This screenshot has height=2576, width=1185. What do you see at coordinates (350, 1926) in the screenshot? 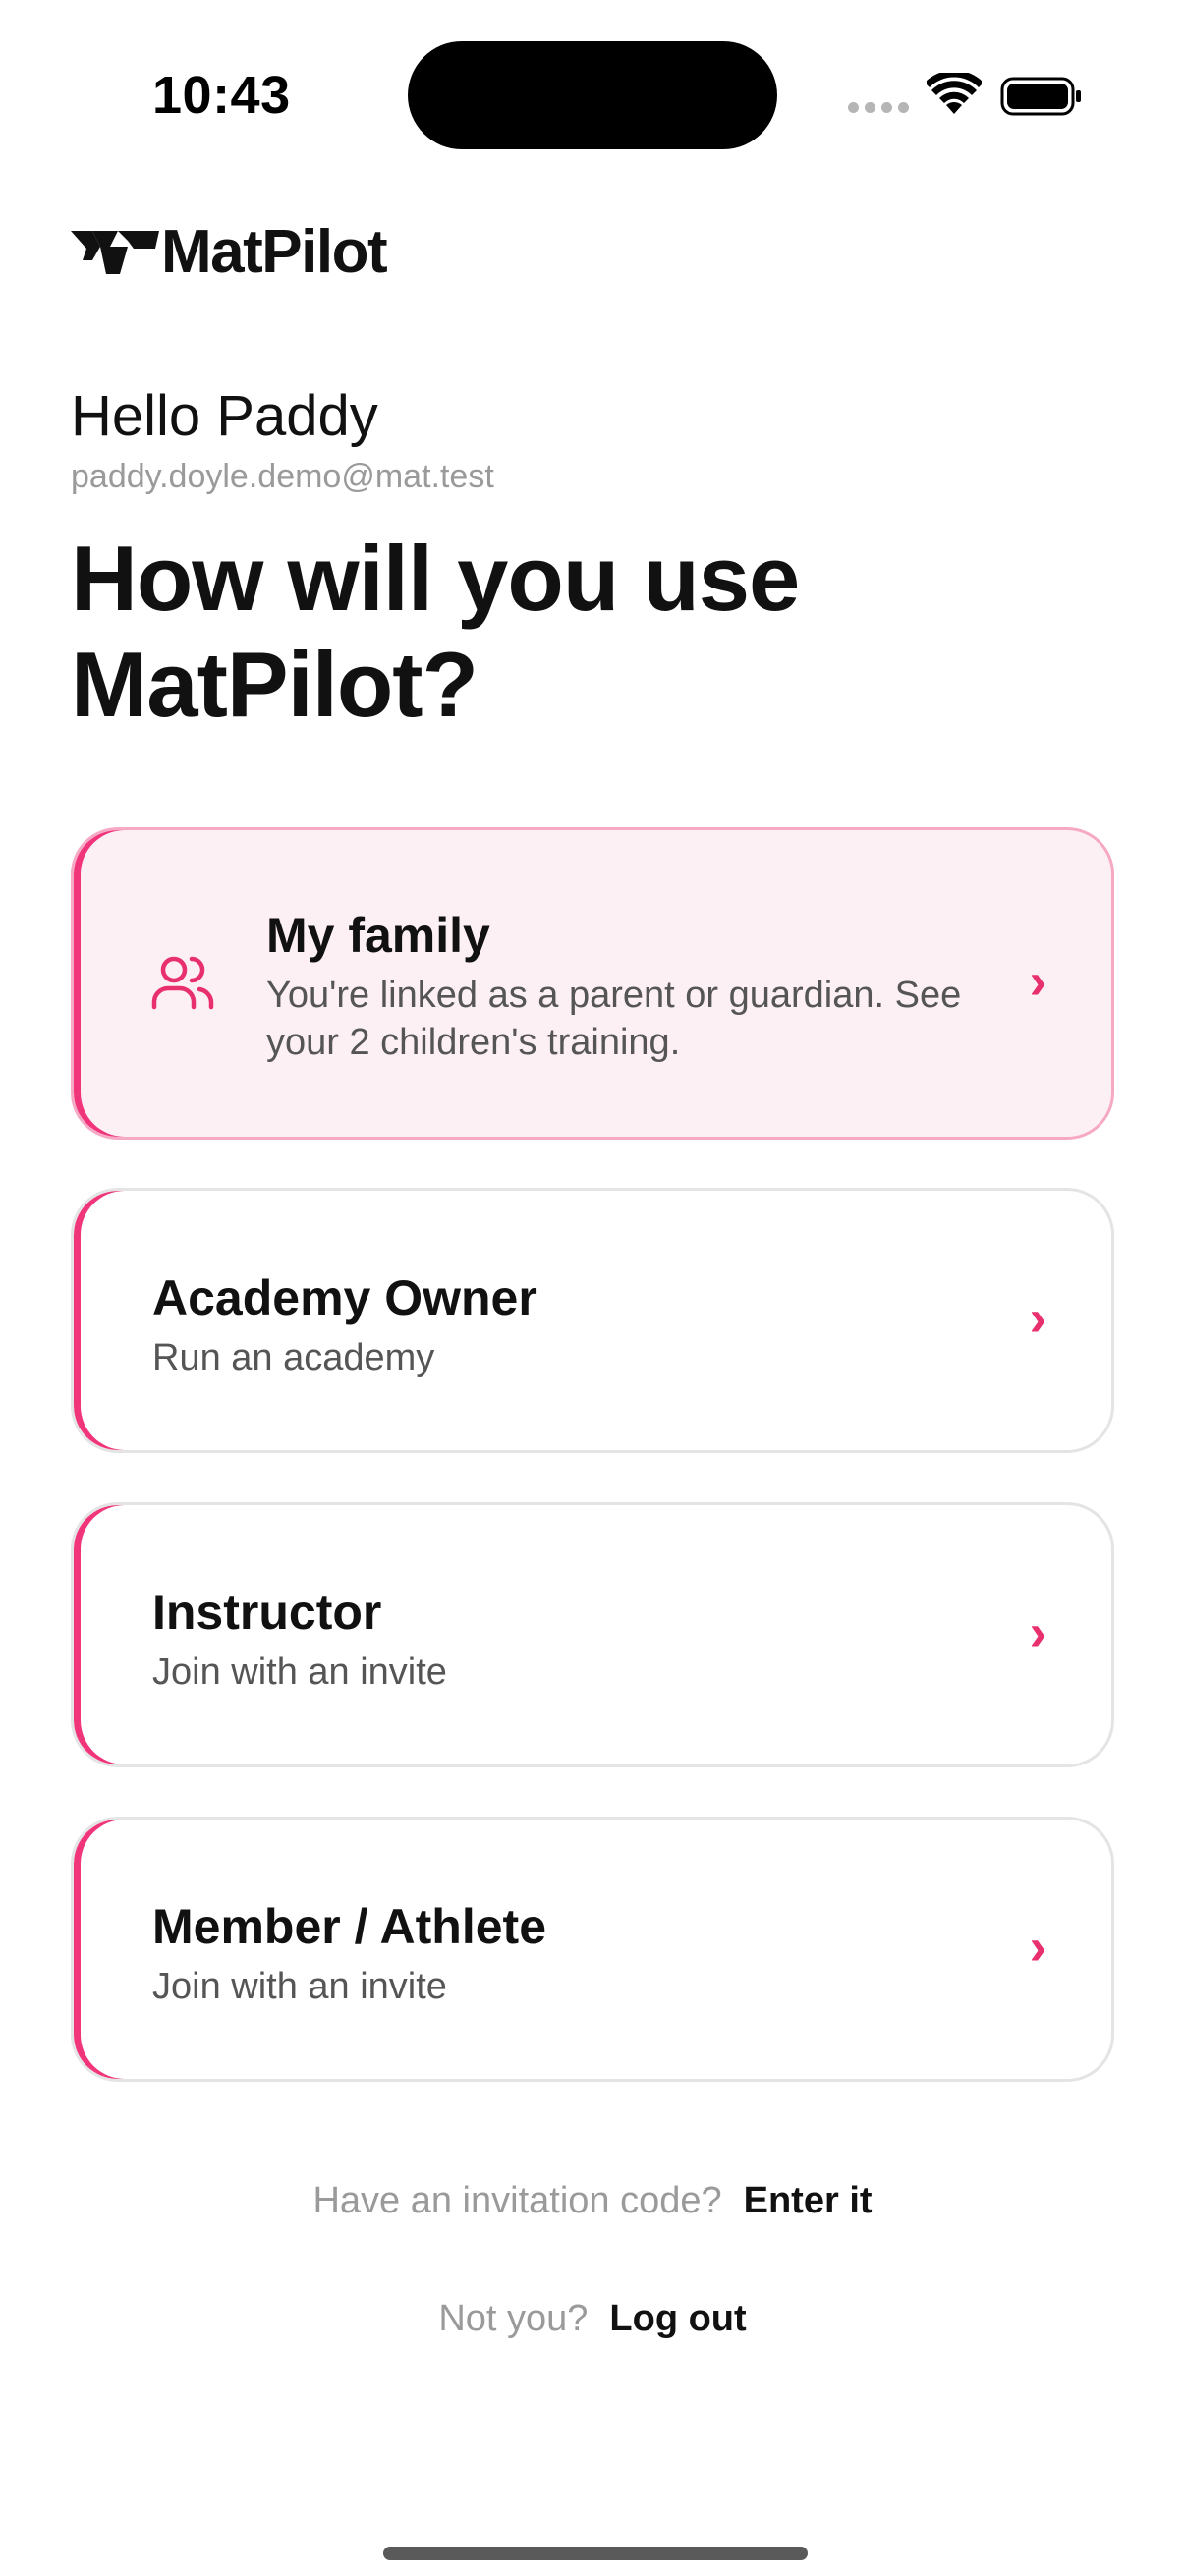
I see `option-title: Member / Athlete` at bounding box center [350, 1926].